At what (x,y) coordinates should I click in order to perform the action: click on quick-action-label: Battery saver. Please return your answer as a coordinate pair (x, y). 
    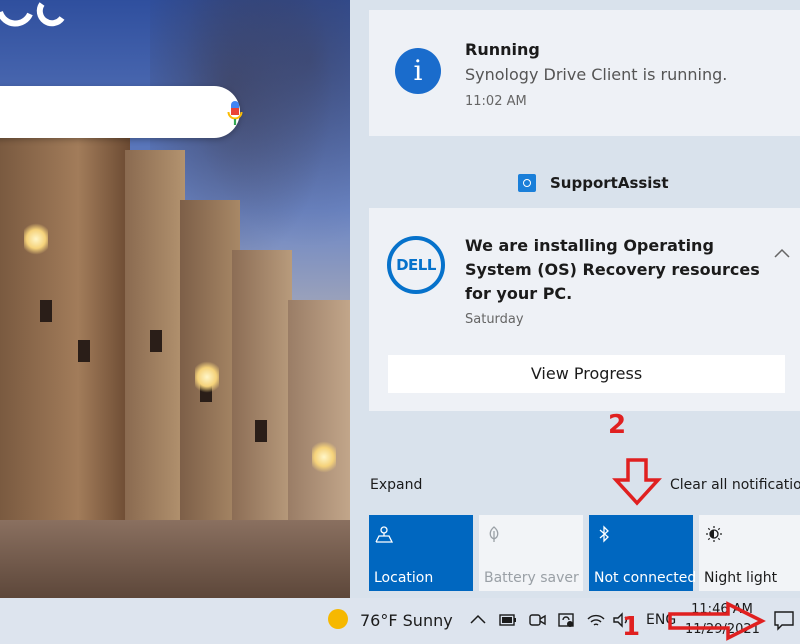
    Looking at the image, I should click on (531, 578).